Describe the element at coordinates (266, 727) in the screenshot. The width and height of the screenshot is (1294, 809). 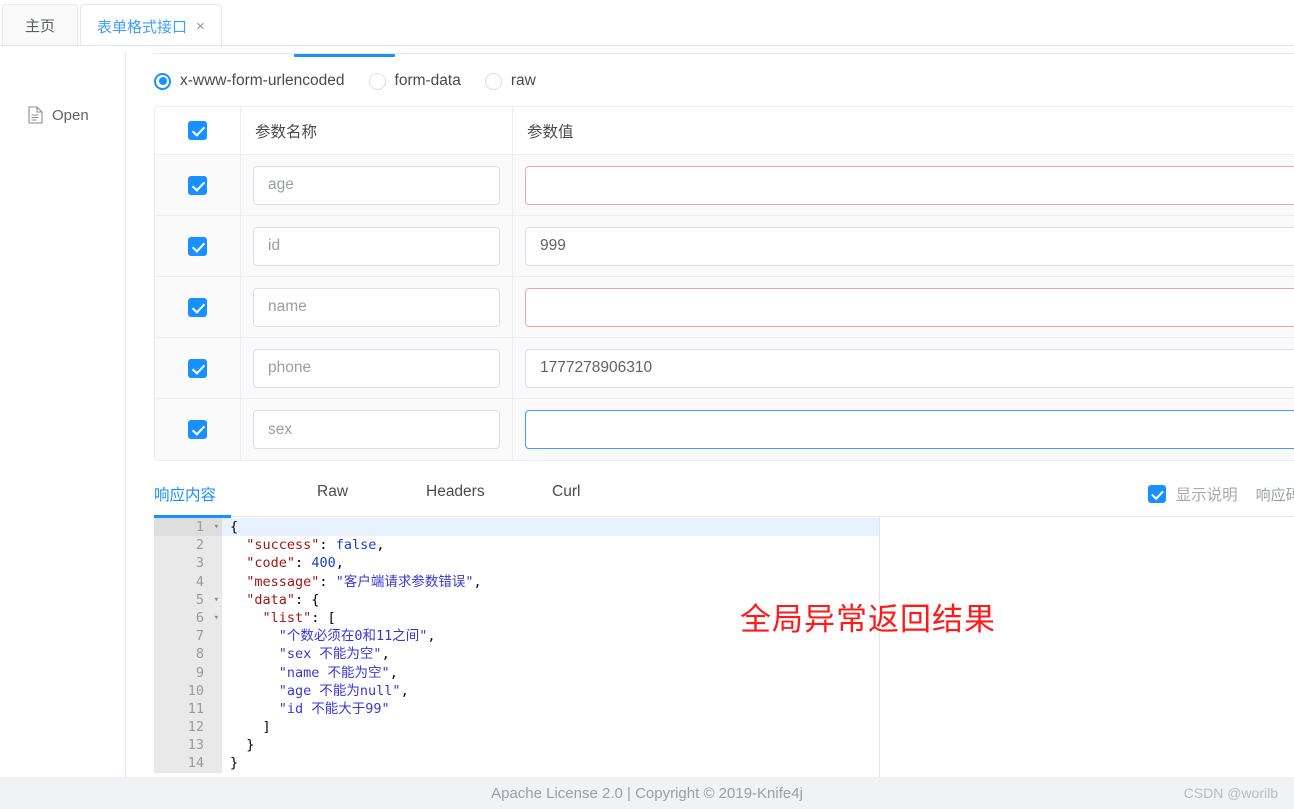
I see `code-text: ]` at that location.